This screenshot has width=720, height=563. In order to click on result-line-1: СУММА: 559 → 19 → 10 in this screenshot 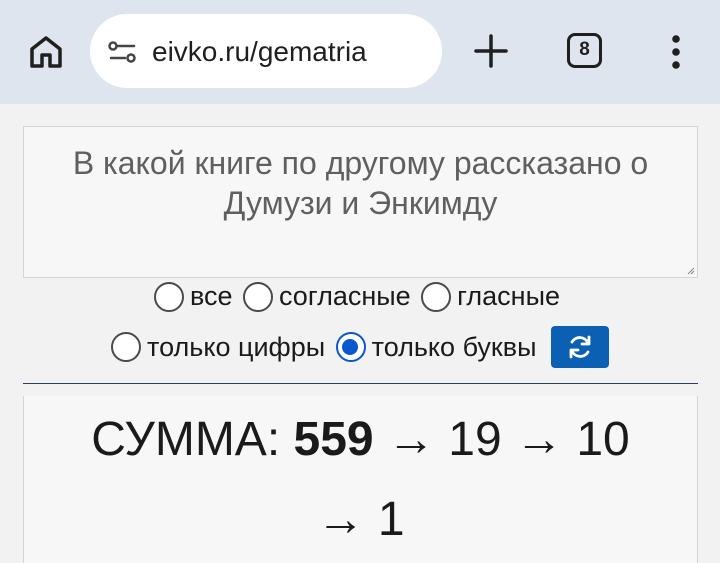, I will do `click(360, 439)`.